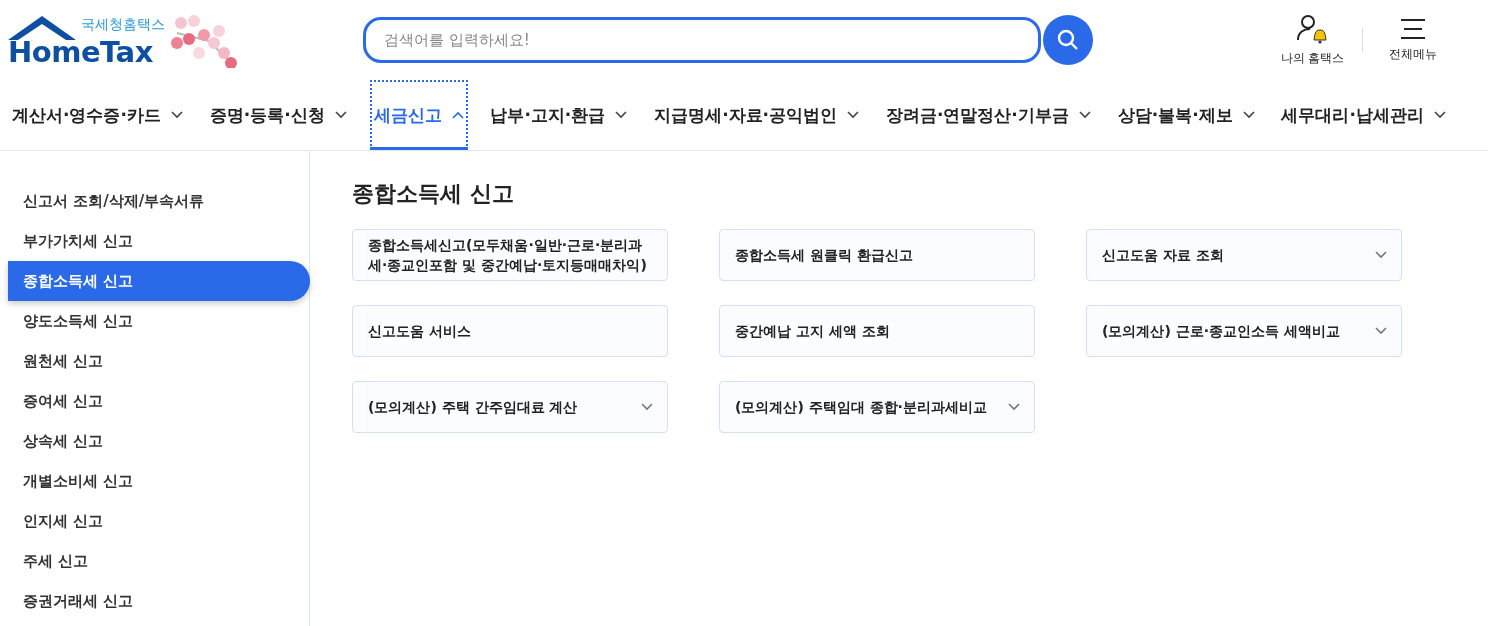 This screenshot has width=1488, height=626. I want to click on menu-icon, so click(1412, 28).